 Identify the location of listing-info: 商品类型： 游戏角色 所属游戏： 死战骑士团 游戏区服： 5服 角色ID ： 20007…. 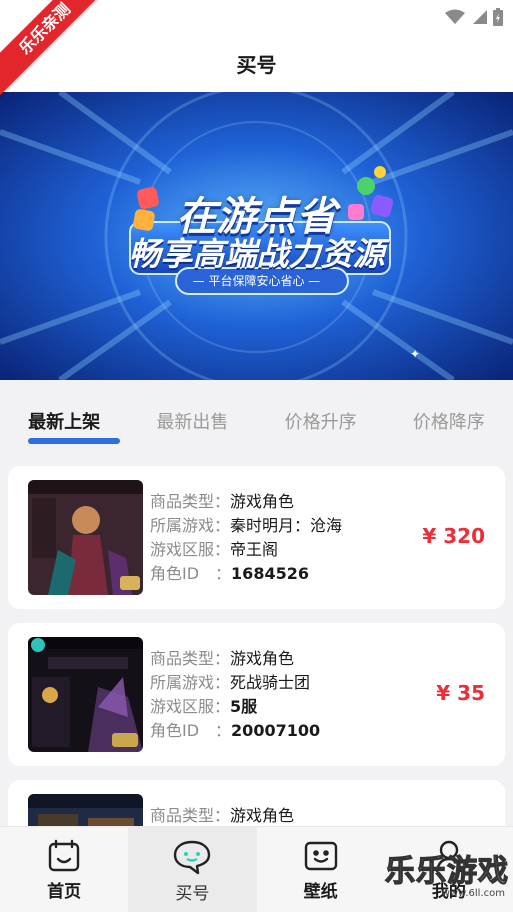
(235, 695).